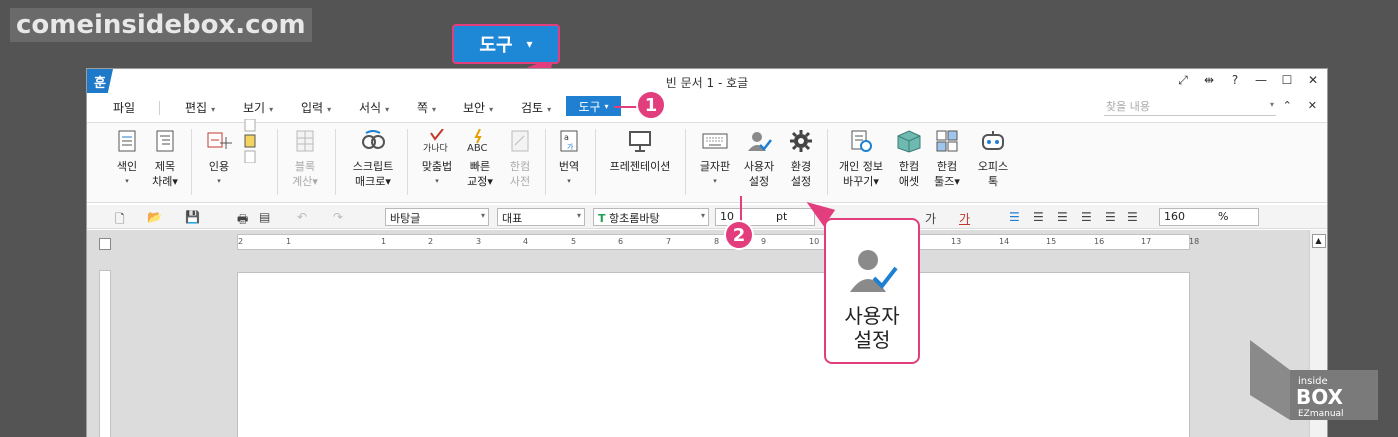 Image resolution: width=1398 pixels, height=437 pixels. What do you see at coordinates (782, 216) in the screenshot?
I see `font-size-unit: pt` at bounding box center [782, 216].